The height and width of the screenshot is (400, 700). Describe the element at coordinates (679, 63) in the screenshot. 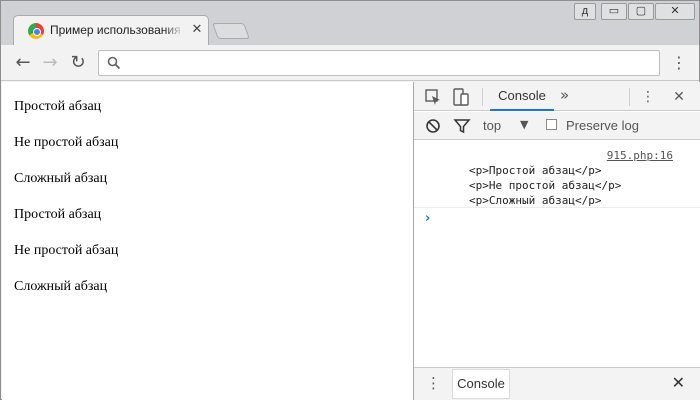

I see `browser-menu-icon: ⋮` at that location.